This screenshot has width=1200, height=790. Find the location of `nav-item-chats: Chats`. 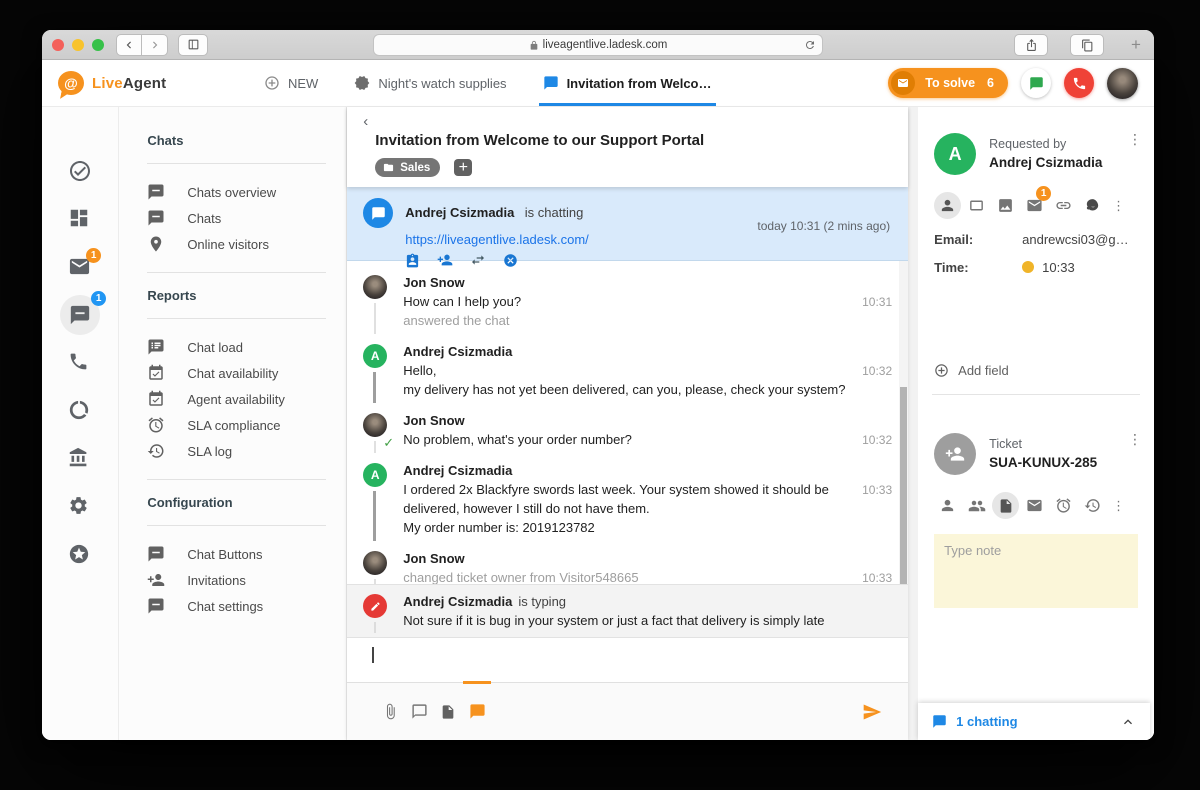

nav-item-chats: Chats is located at coordinates (232, 218).